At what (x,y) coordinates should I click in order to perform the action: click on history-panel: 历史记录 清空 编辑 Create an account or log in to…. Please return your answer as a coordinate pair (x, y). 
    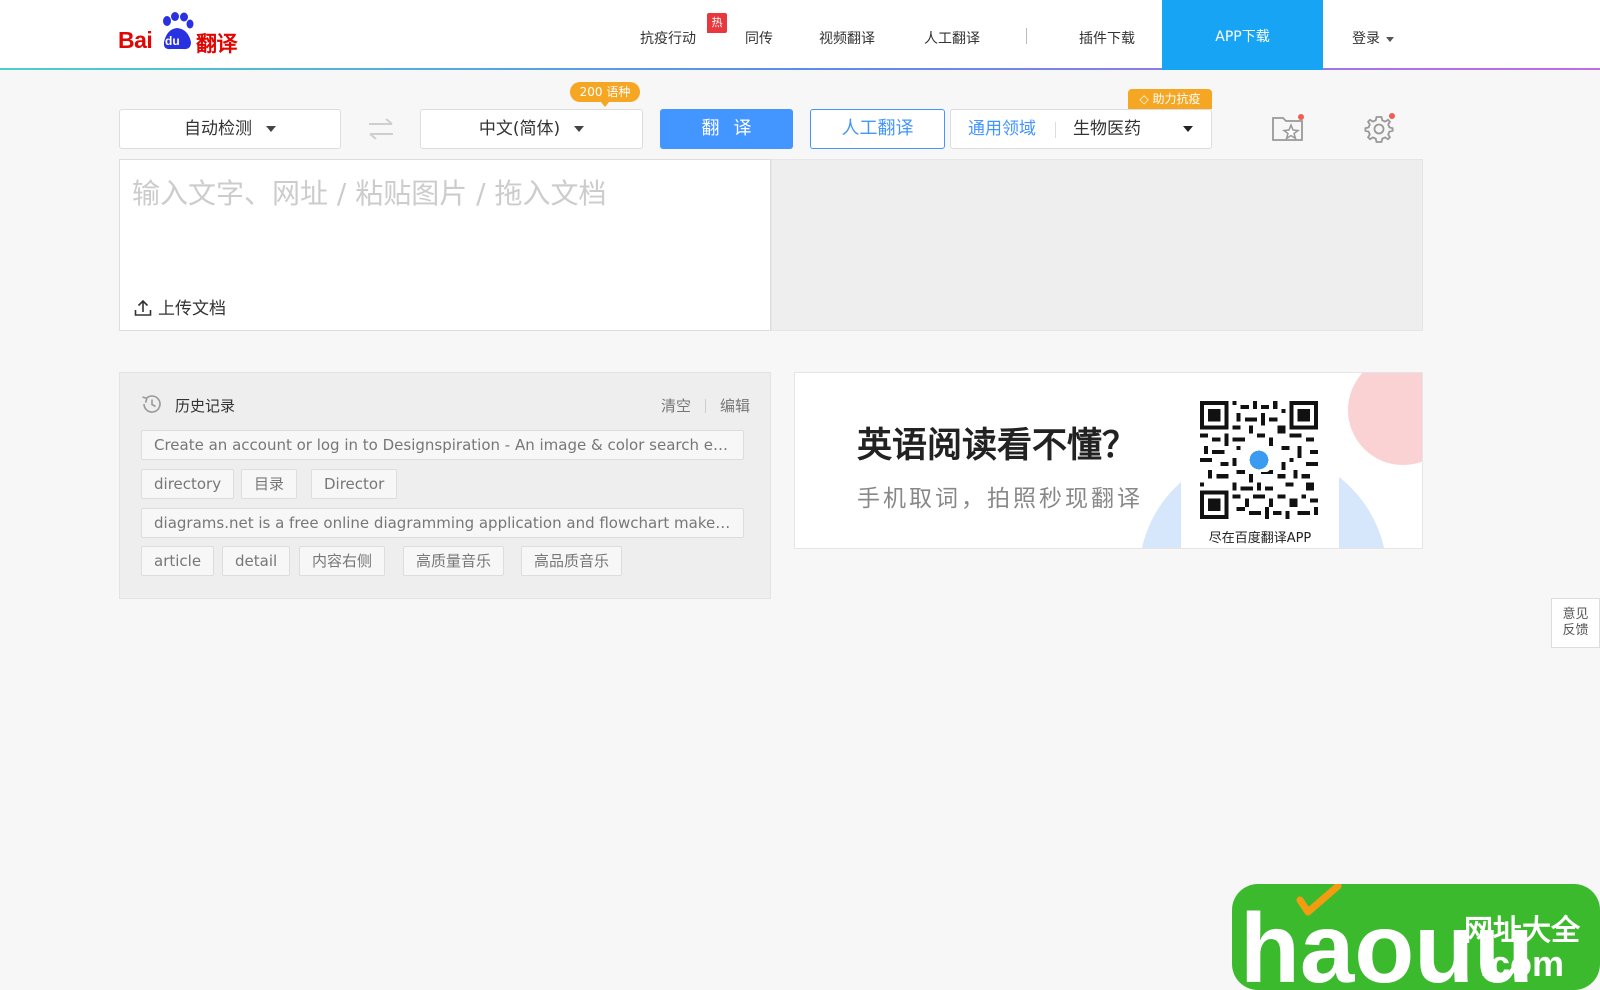
    Looking at the image, I should click on (445, 485).